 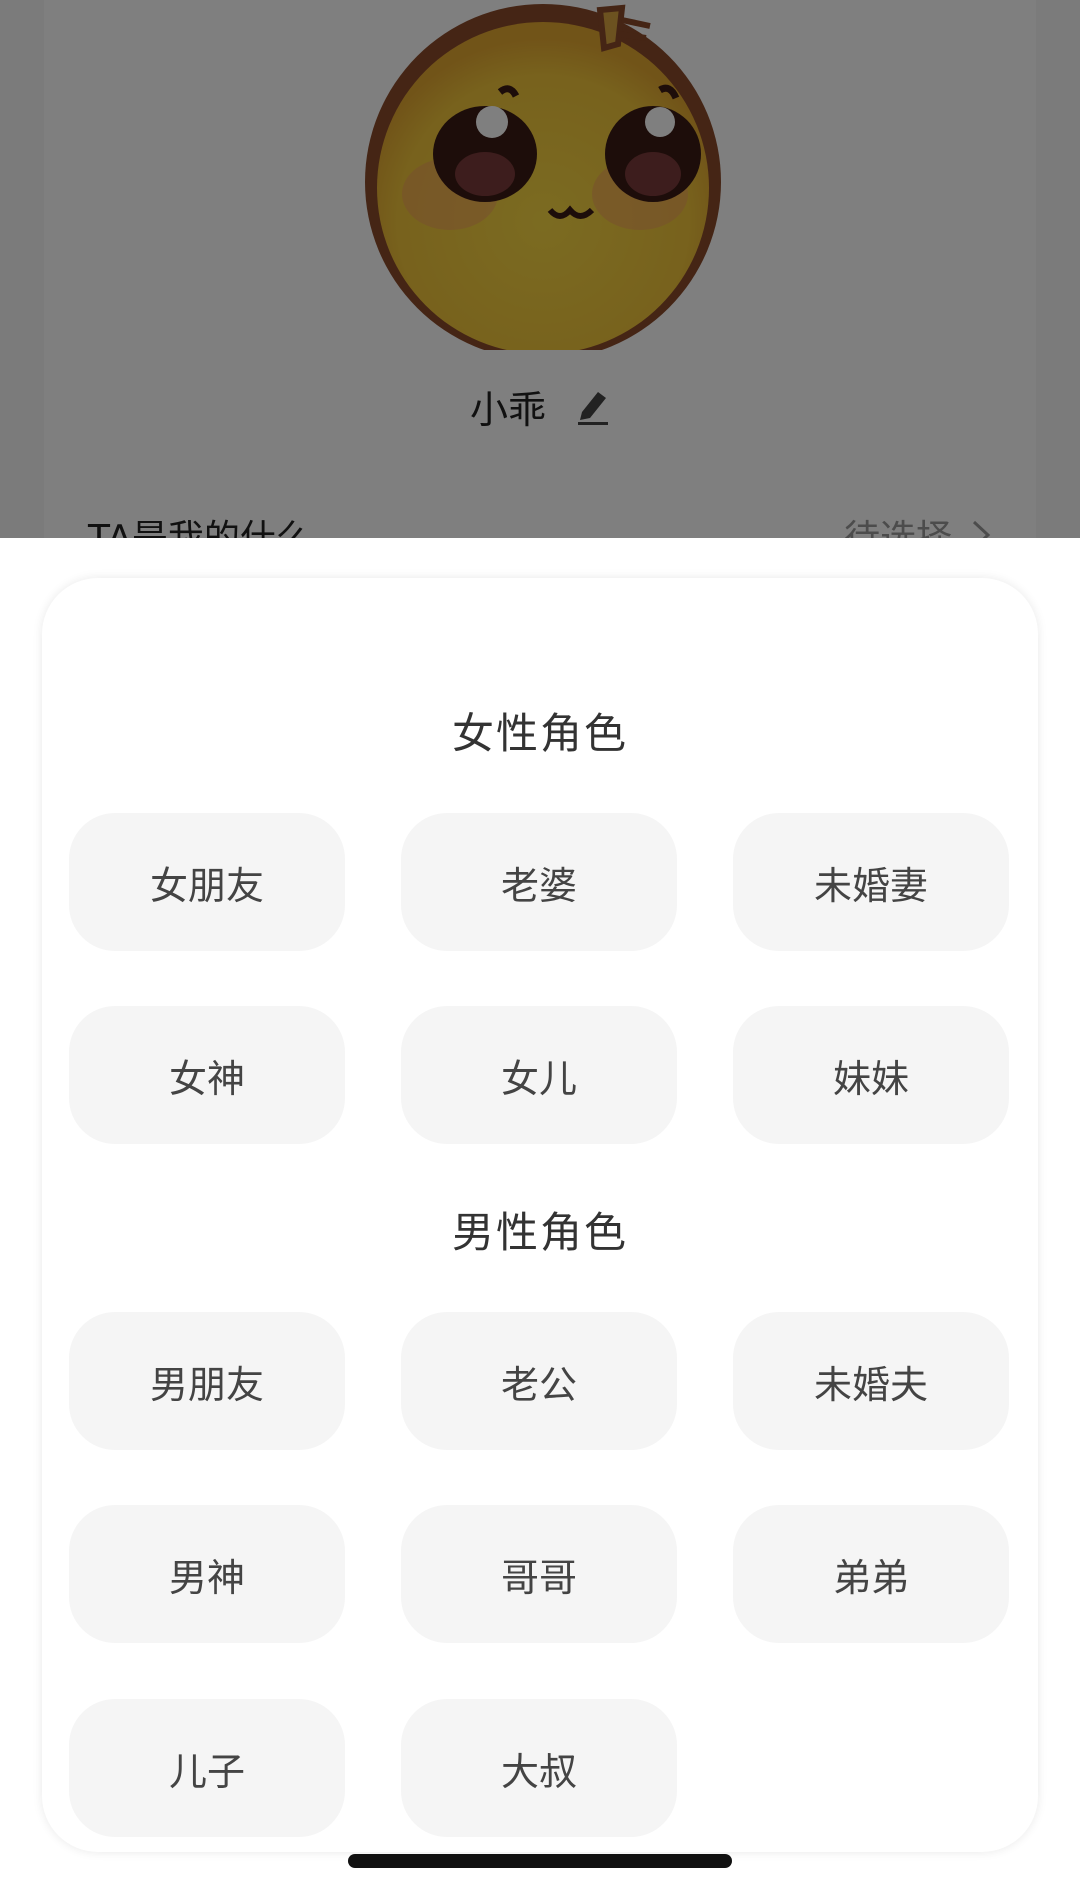 I want to click on role-button-younger-brother: 弟弟, so click(x=871, y=1574).